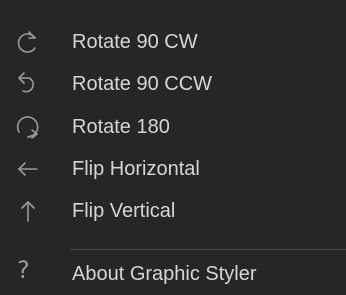 Image resolution: width=346 pixels, height=295 pixels. Describe the element at coordinates (208, 249) in the screenshot. I see `menu-divider` at that location.